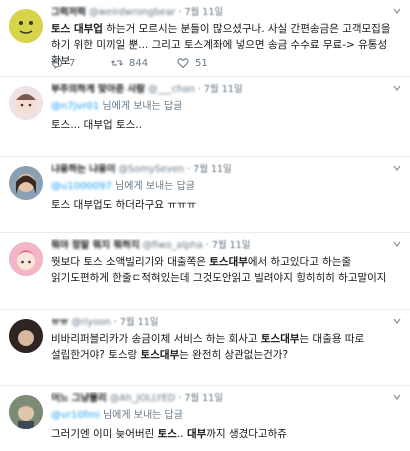 The height and width of the screenshot is (451, 410). What do you see at coordinates (234, 355) in the screenshot?
I see `text-run: 는 완전히 상관없는건가?` at bounding box center [234, 355].